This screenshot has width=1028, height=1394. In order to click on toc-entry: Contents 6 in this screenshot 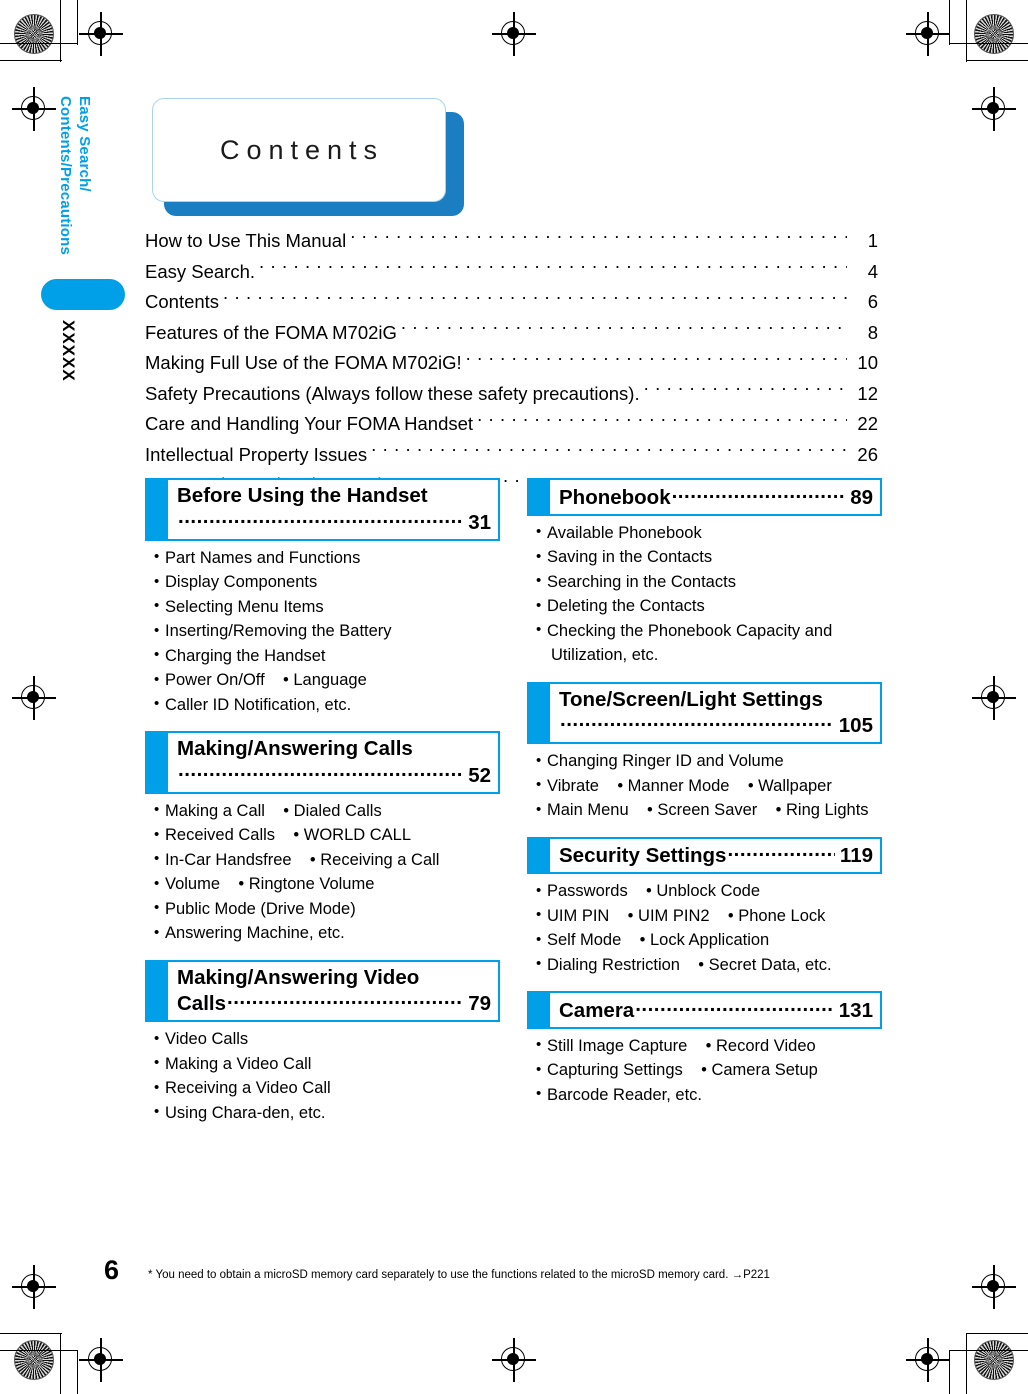, I will do `click(511, 302)`.